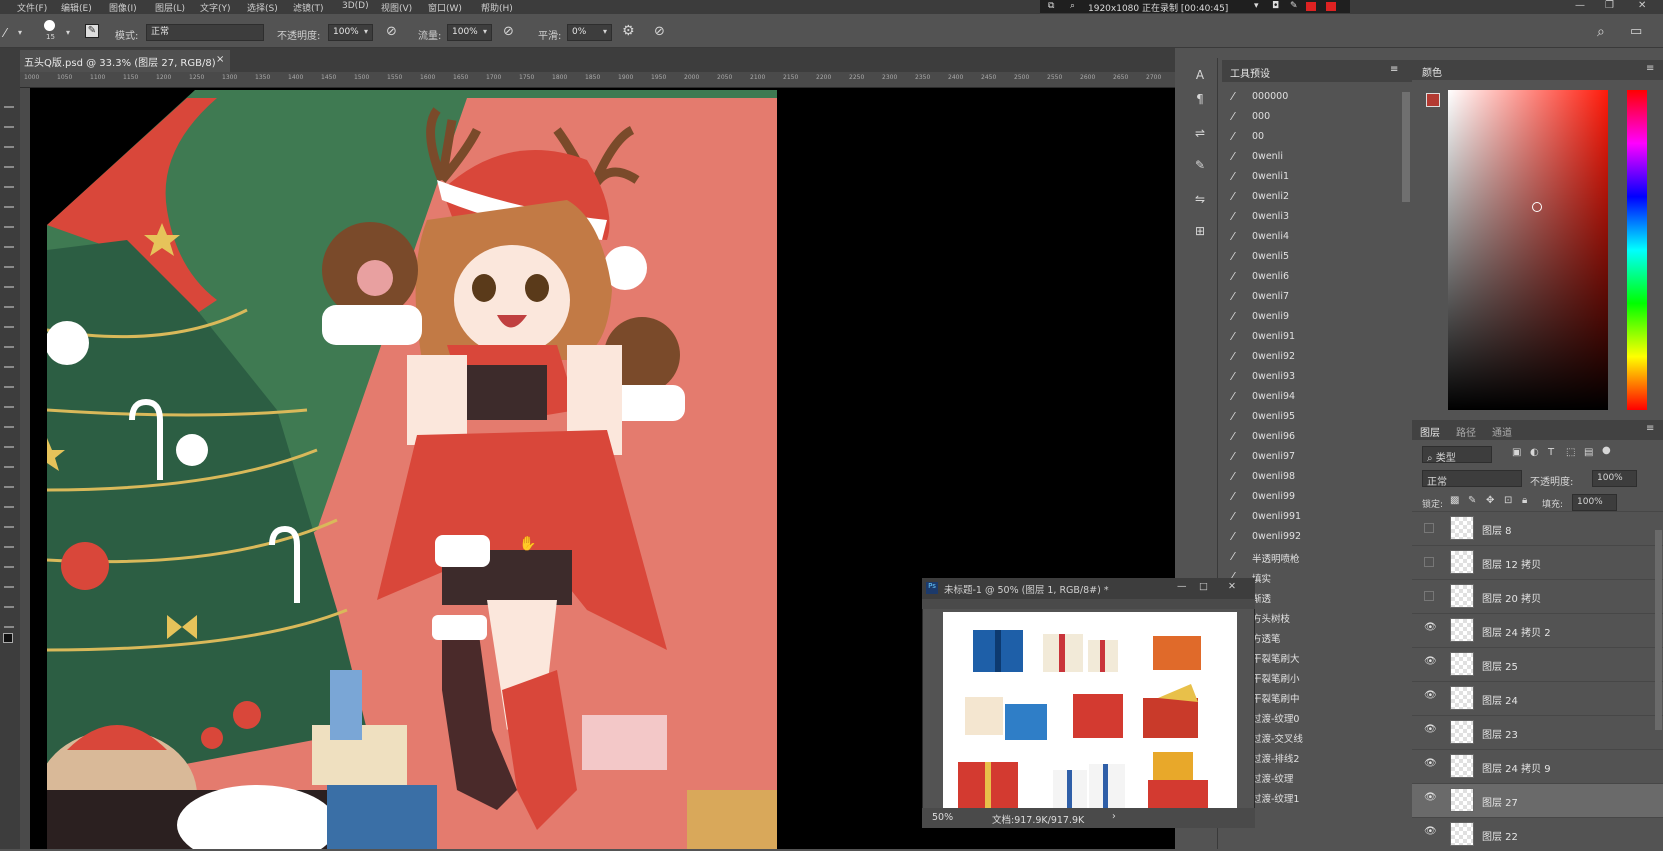  What do you see at coordinates (1200, 100) in the screenshot?
I see `paragraph-icon: ¶` at bounding box center [1200, 100].